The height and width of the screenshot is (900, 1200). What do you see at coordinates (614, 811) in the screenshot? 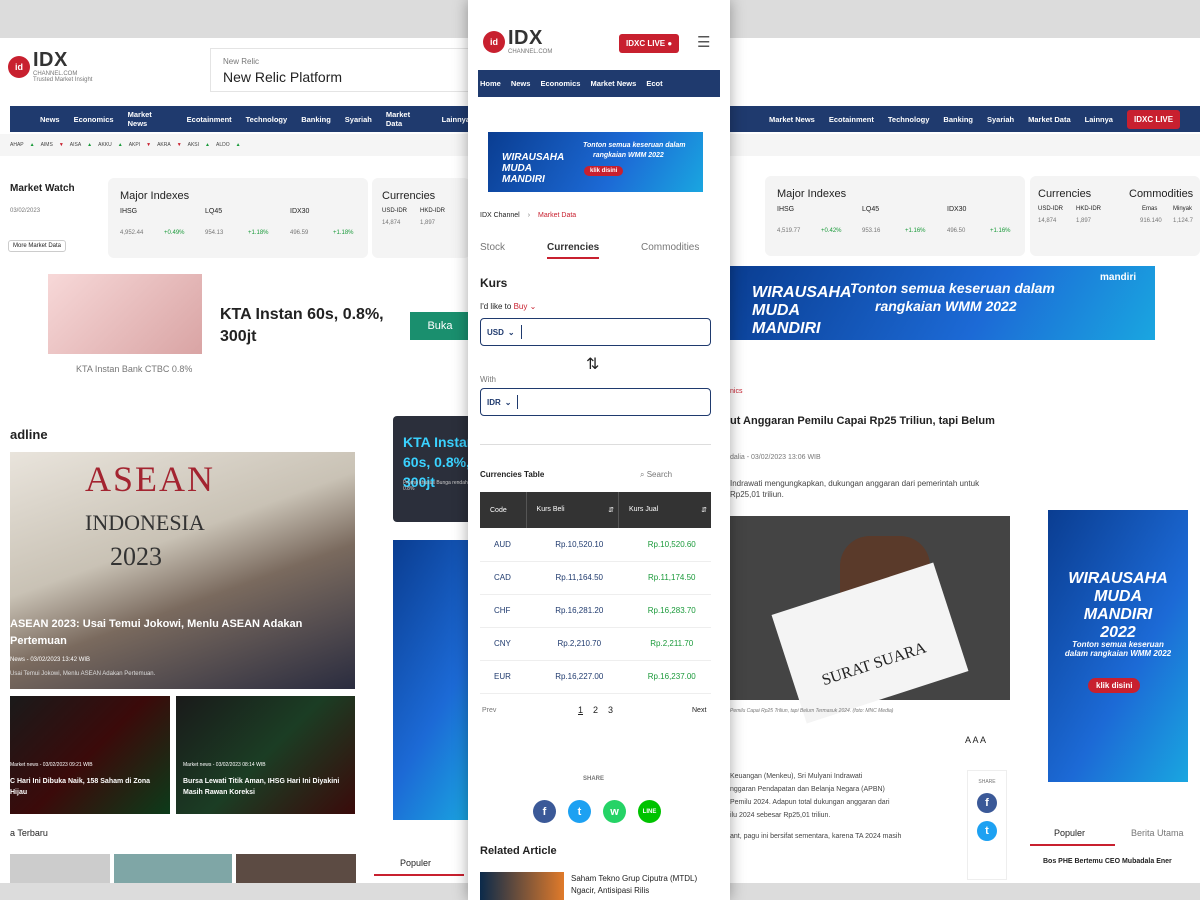
I see `whatsapp-icon: w` at bounding box center [614, 811].